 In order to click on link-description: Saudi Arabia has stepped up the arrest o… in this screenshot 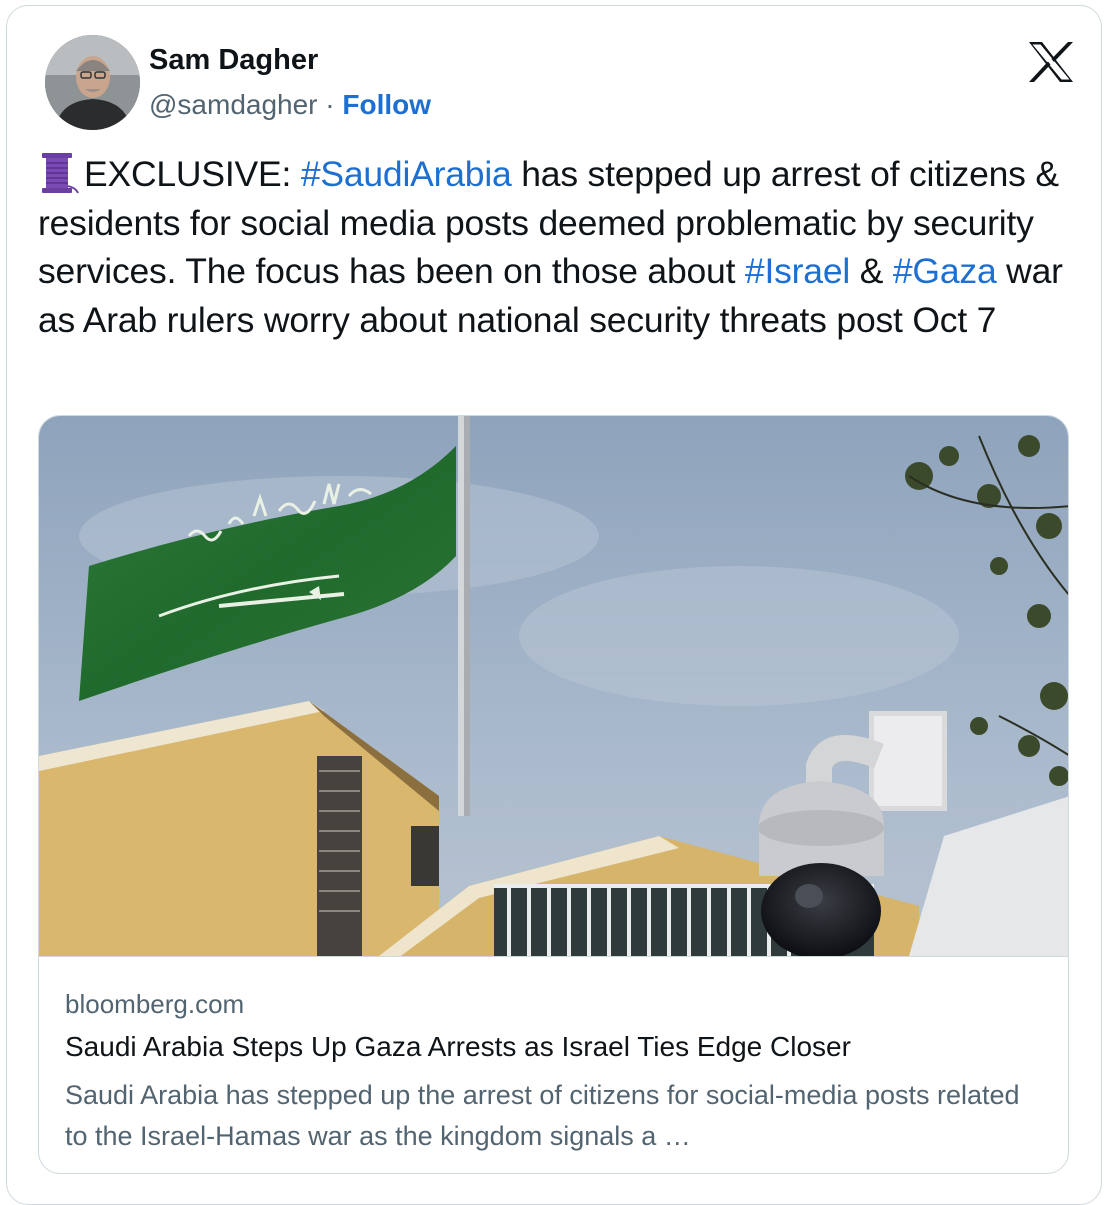, I will do `click(542, 1115)`.